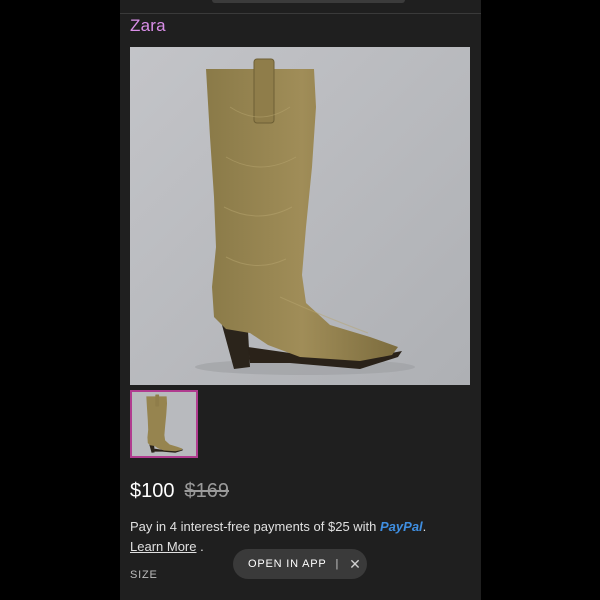  Describe the element at coordinates (200, 546) in the screenshot. I see `learn-more-suffix: .` at that location.